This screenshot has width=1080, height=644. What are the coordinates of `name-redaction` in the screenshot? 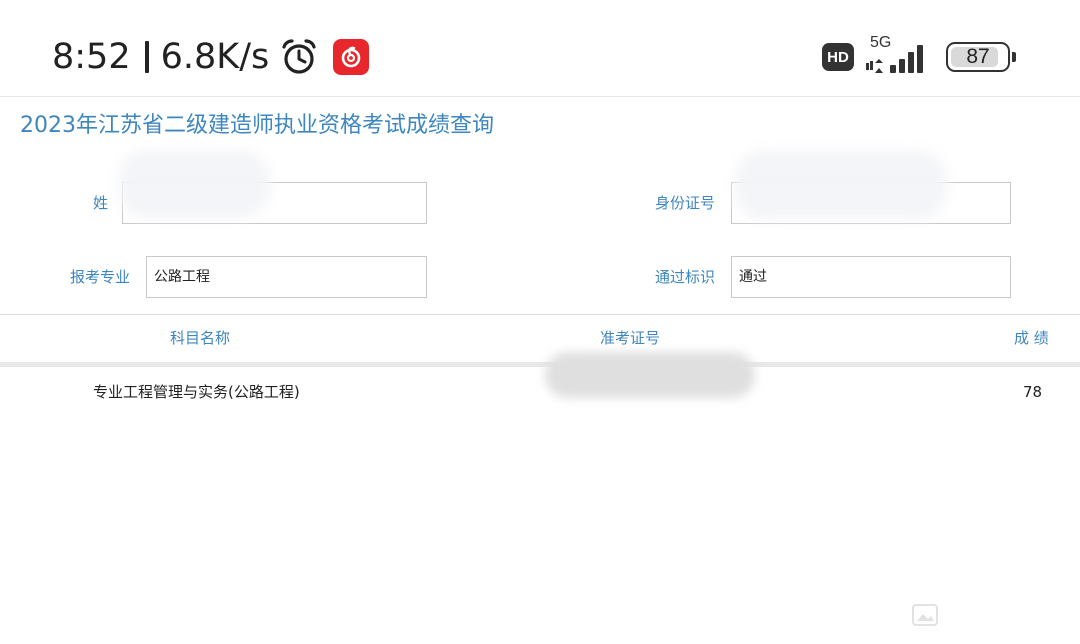 It's located at (194, 184).